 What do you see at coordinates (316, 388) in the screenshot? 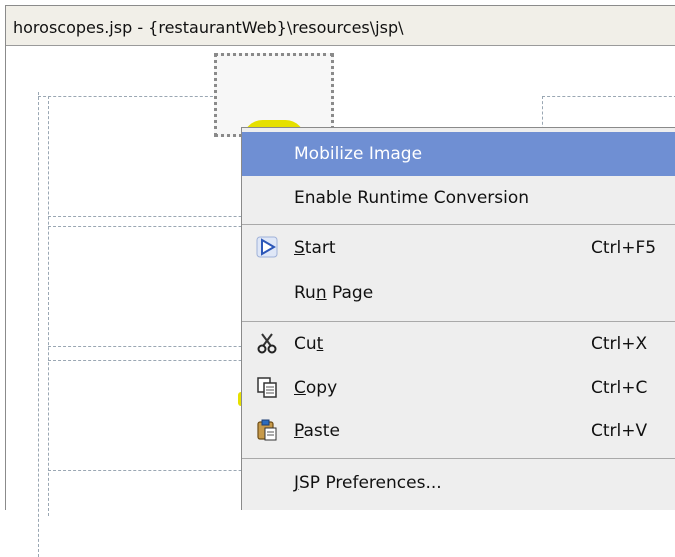
I see `menu-item-label: Copy` at bounding box center [316, 388].